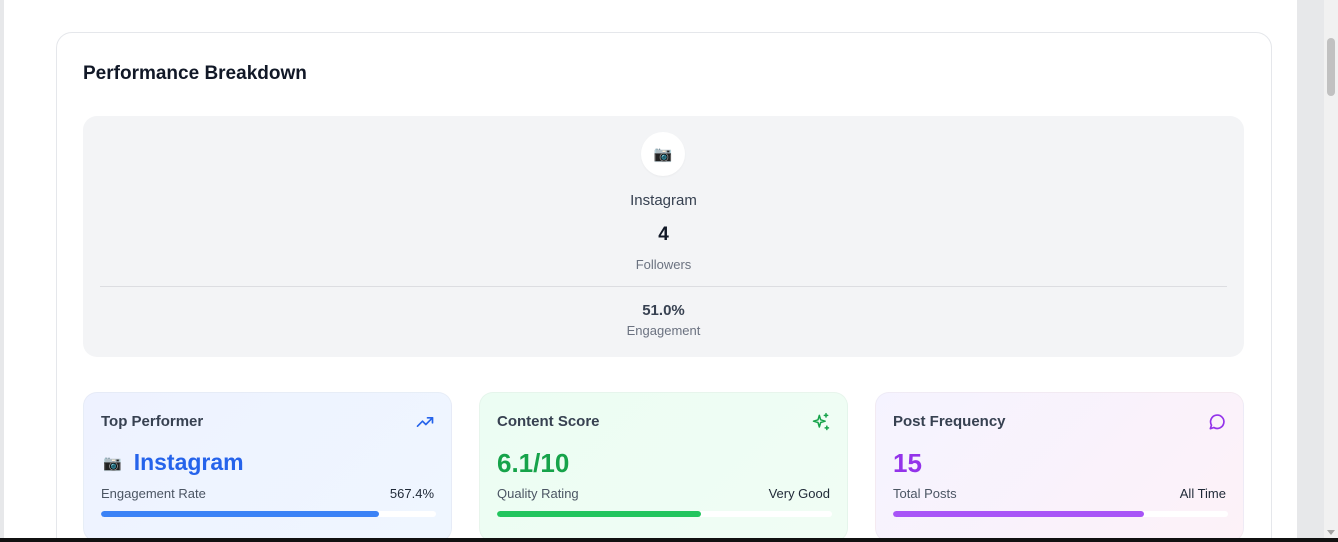  I want to click on divider, so click(663, 286).